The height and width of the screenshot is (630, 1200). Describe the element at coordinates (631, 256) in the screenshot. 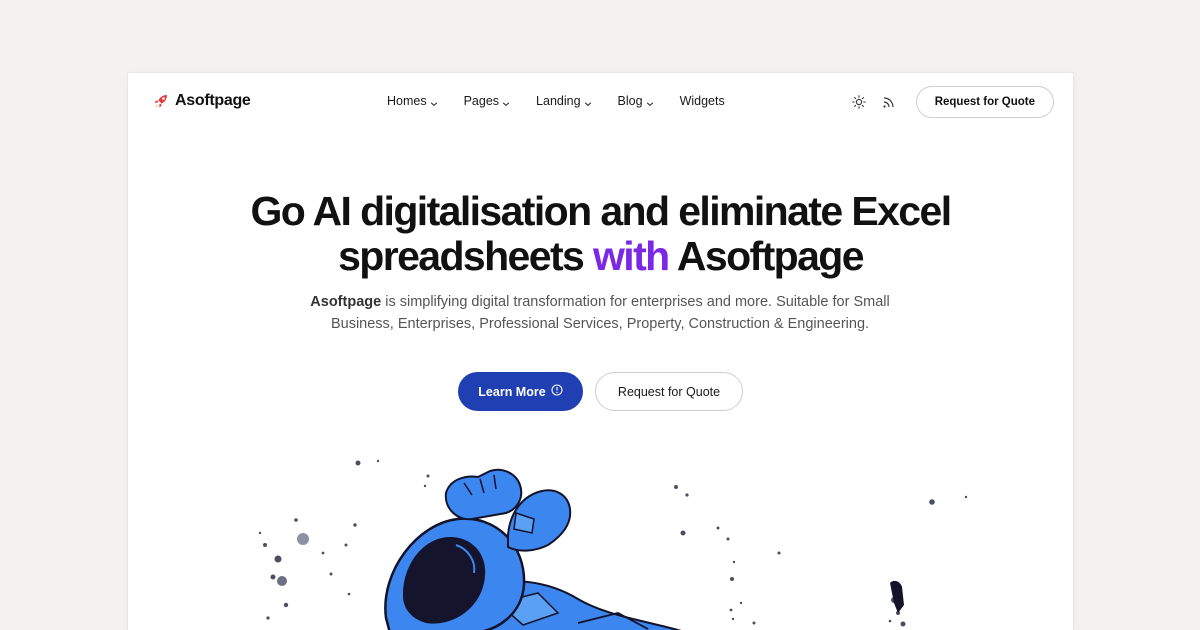

I see `hero-title-accent: with` at that location.